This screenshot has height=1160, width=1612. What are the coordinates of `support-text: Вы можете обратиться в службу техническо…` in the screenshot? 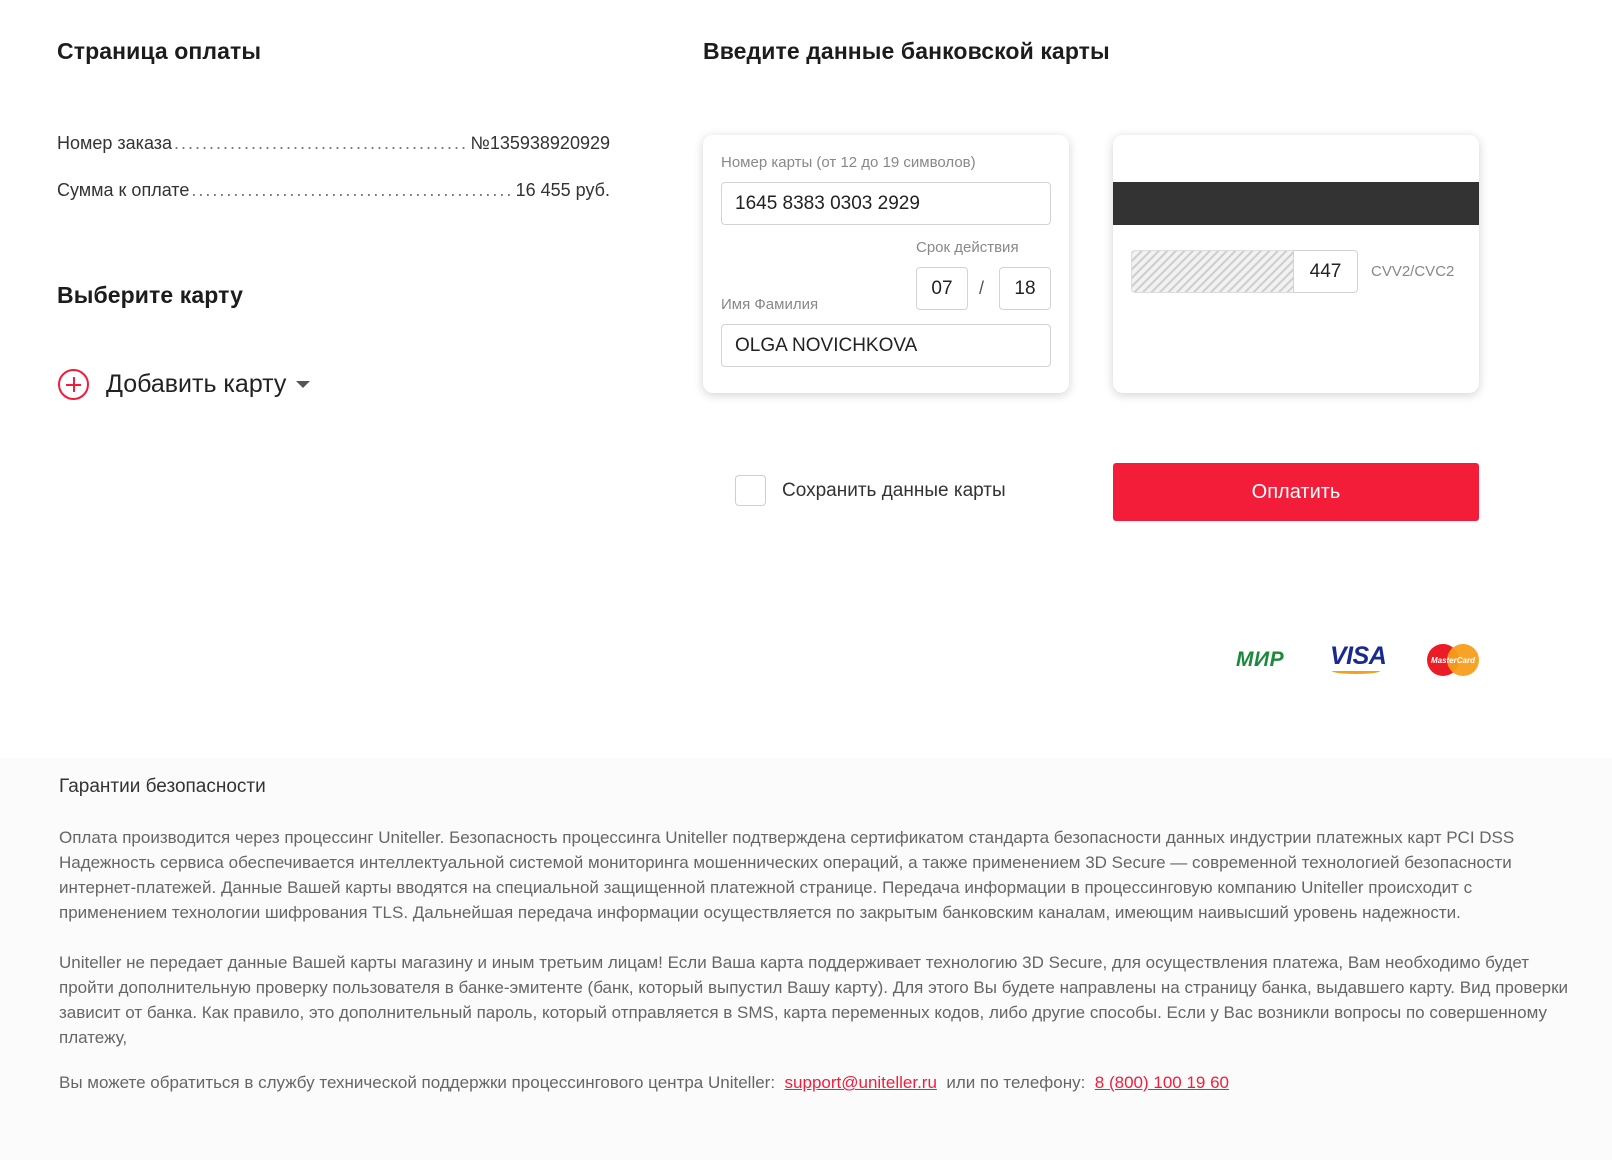 It's located at (417, 1082).